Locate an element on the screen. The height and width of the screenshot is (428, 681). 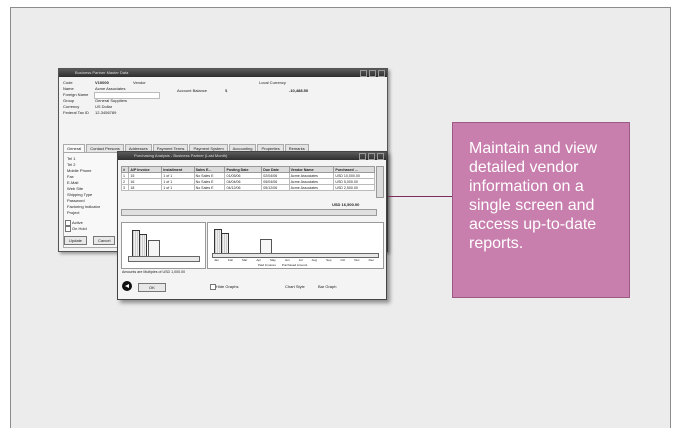
table-cell: USD 2,500.00 is located at coordinates (354, 187).